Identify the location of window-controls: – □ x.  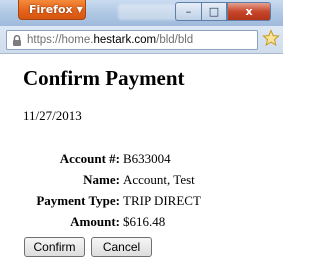
(223, 11).